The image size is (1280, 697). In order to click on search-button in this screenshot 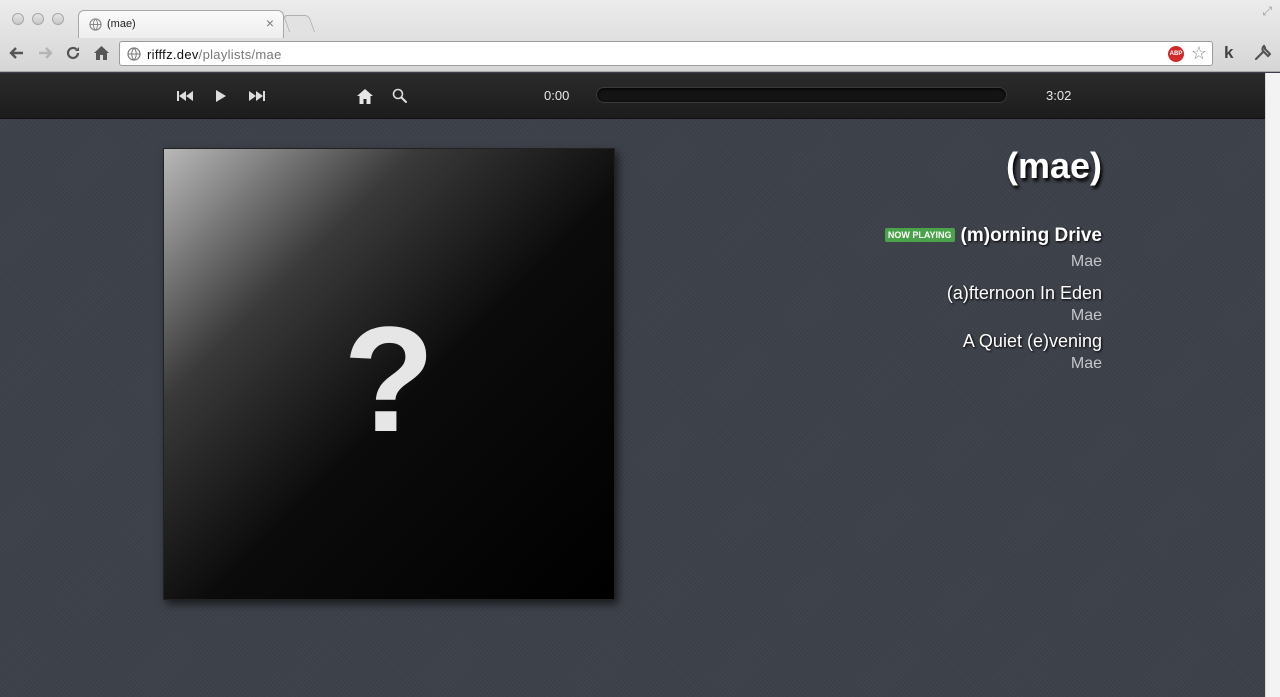, I will do `click(400, 96)`.